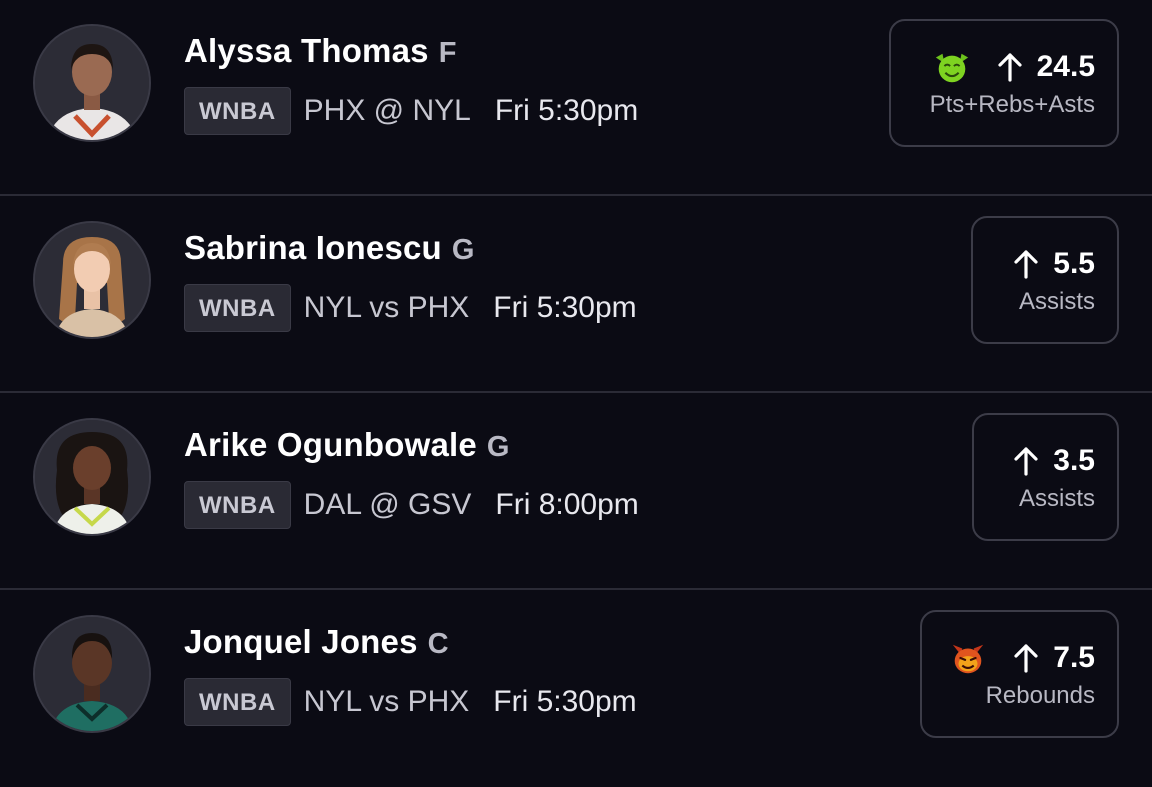 Image resolution: width=1152 pixels, height=787 pixels. What do you see at coordinates (1012, 104) in the screenshot?
I see `prop-stat-label: Pts+Rebs+Asts` at bounding box center [1012, 104].